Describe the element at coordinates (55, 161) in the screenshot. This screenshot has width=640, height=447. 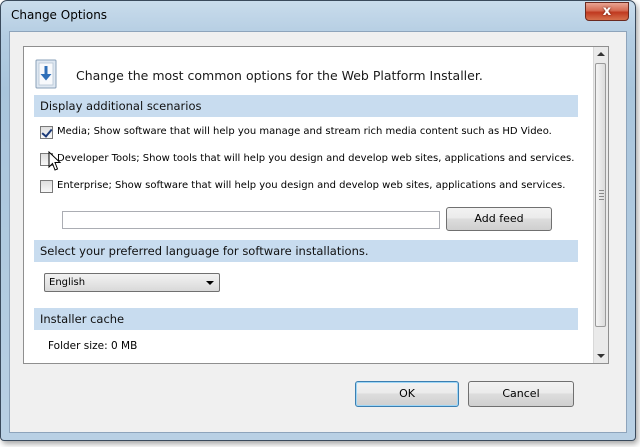
I see `mouse-pointer-icon` at that location.